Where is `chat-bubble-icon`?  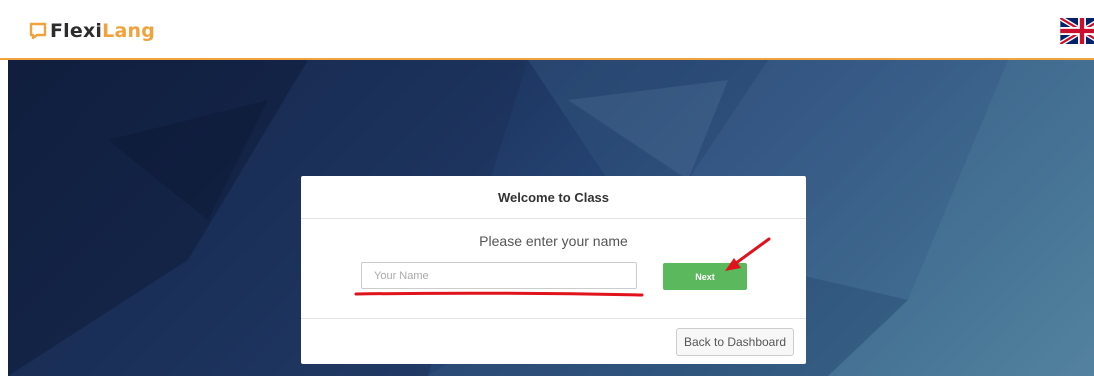
chat-bubble-icon is located at coordinates (38, 31).